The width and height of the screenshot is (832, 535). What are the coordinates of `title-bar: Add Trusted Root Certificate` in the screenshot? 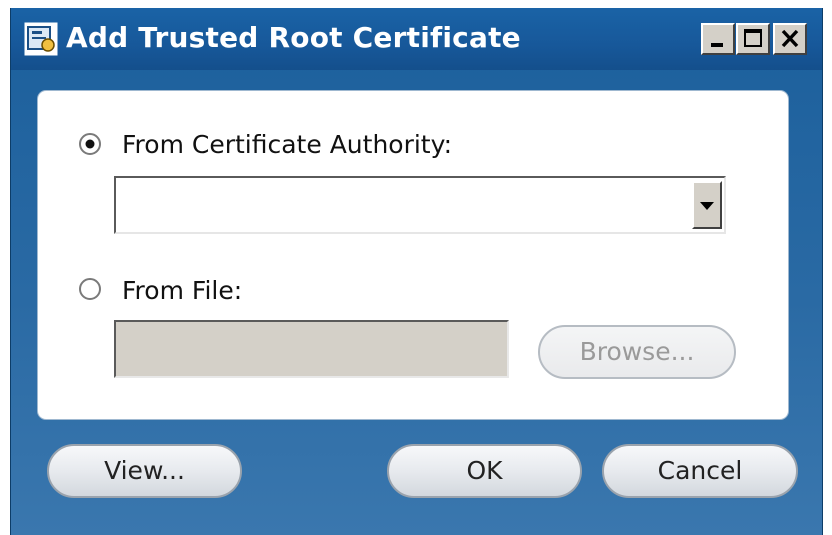 It's located at (416, 39).